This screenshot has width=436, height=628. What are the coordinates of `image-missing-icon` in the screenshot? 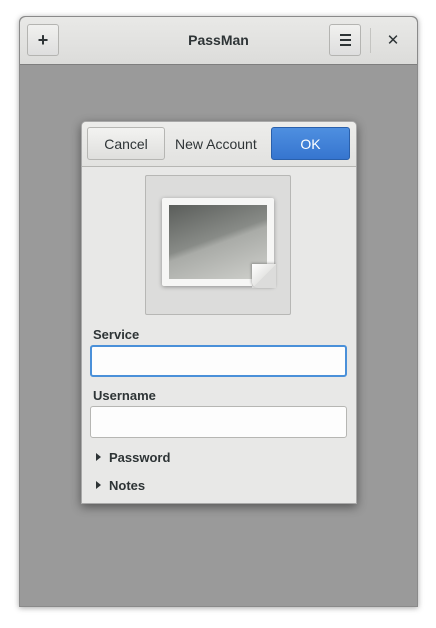 It's located at (219, 243).